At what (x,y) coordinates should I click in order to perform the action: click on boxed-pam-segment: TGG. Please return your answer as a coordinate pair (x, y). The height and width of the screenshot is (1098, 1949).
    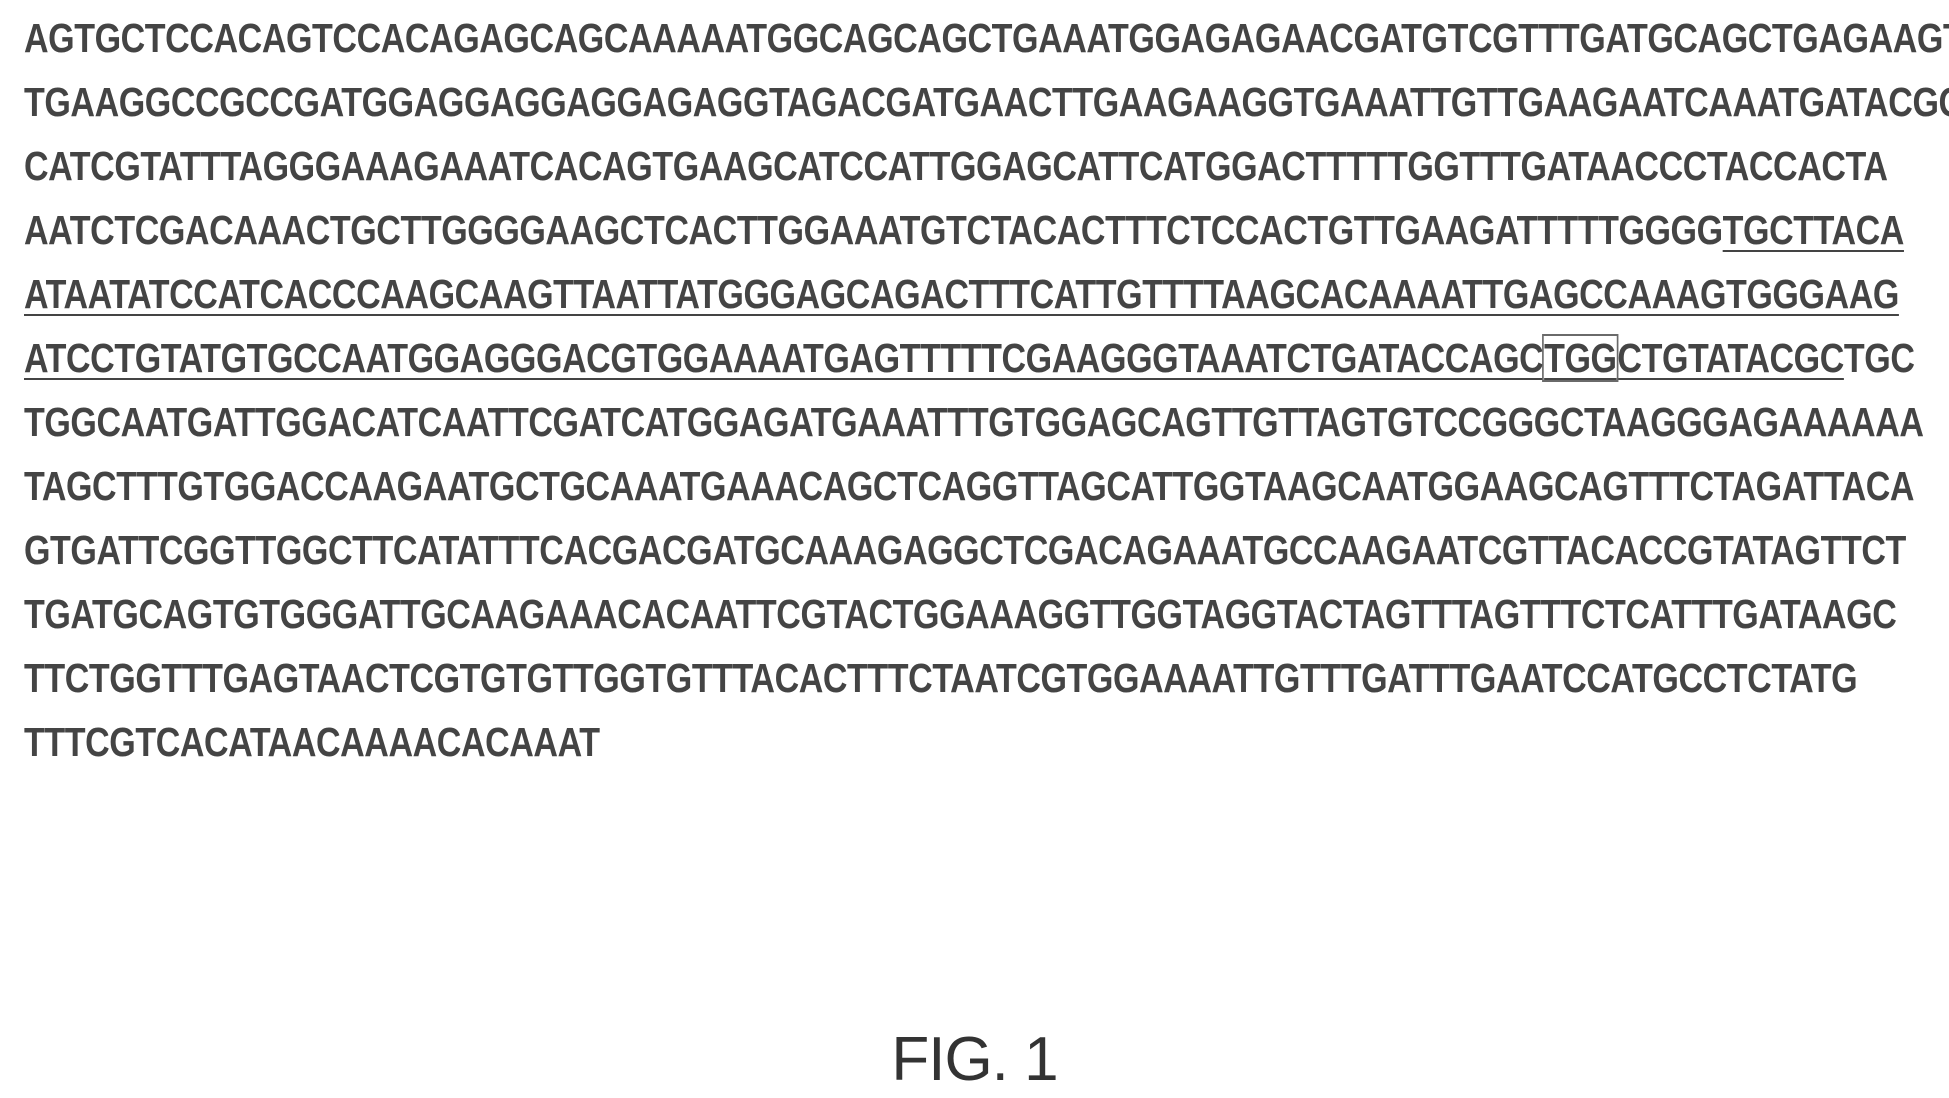
    Looking at the image, I should click on (1580, 358).